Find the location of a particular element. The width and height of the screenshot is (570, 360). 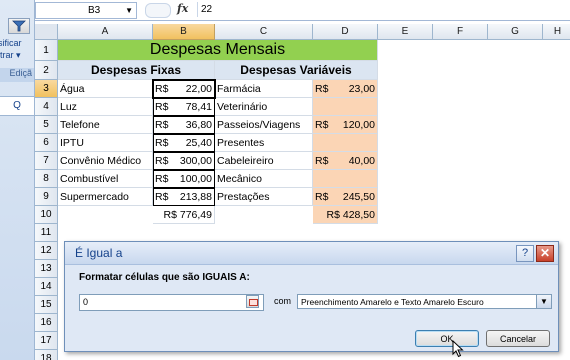

column-header-d: D is located at coordinates (345, 32).